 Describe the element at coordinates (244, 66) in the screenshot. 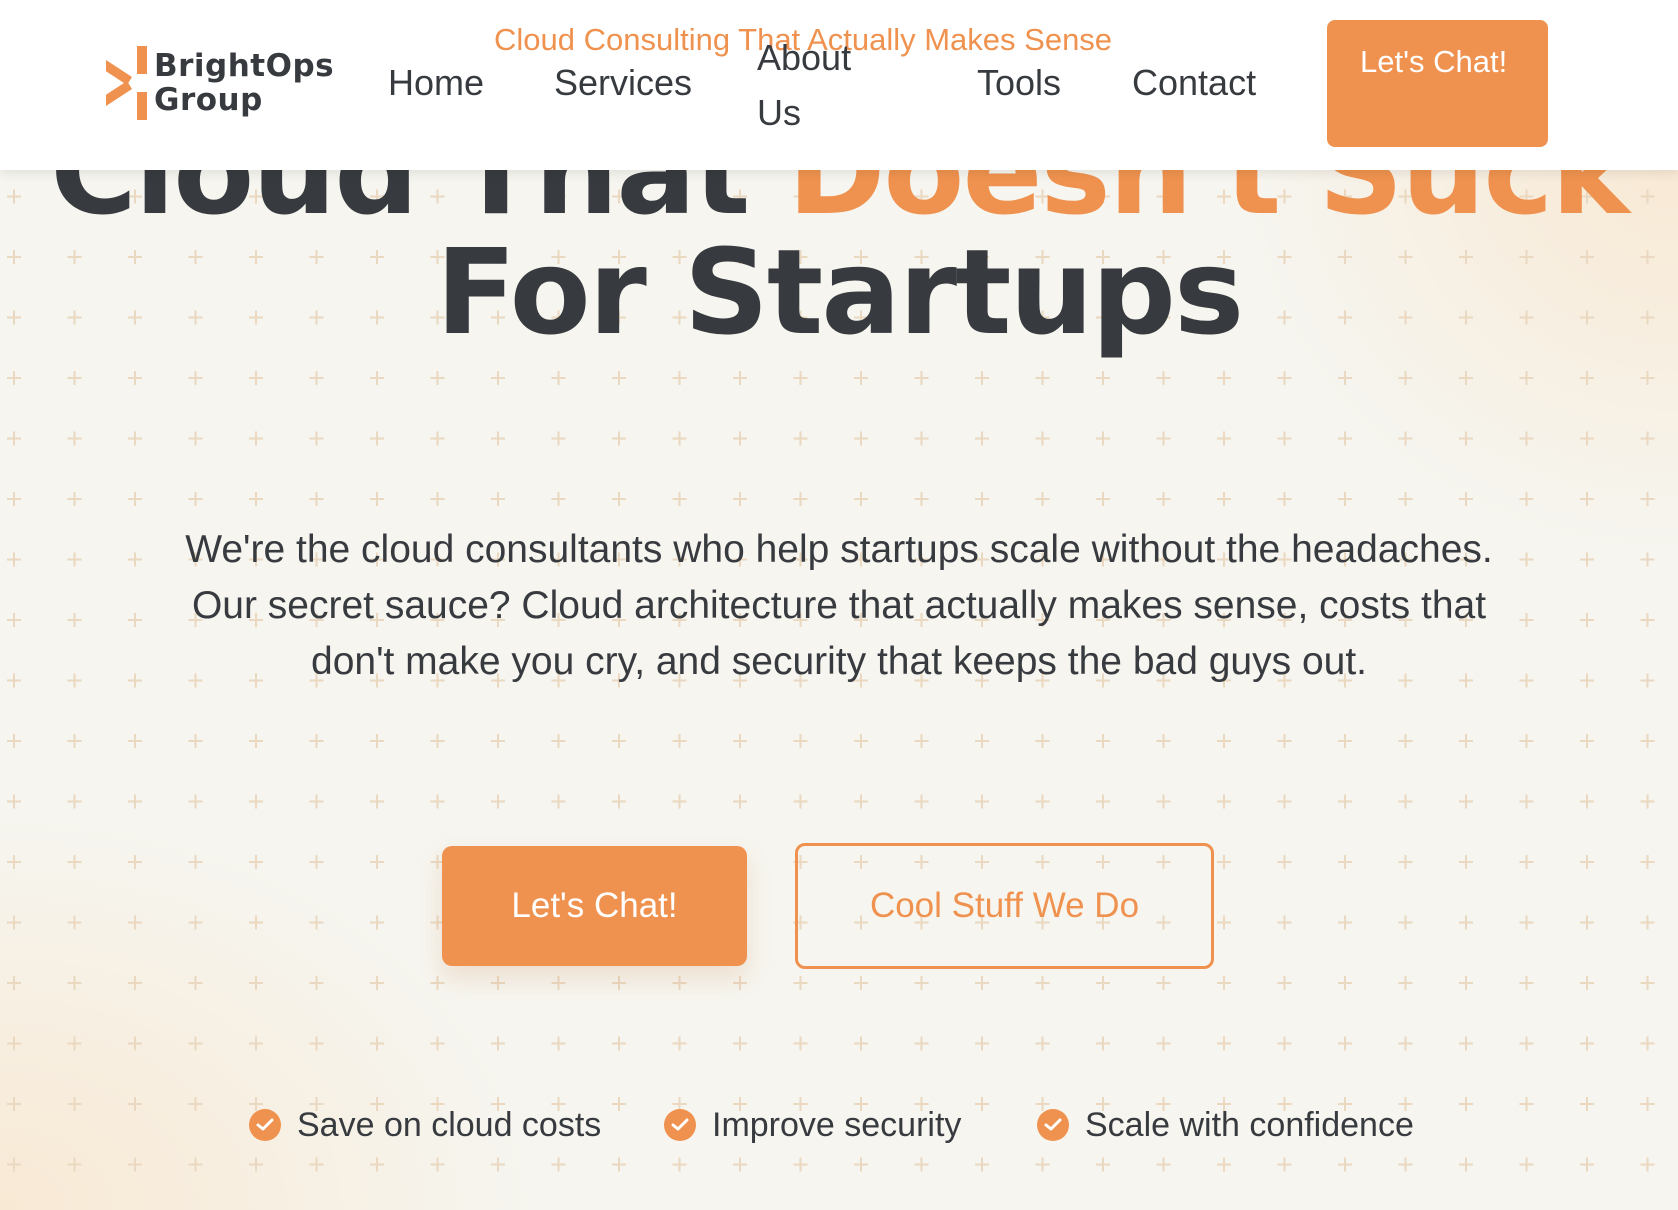

I see `brand-name-line1: BrightOps` at that location.